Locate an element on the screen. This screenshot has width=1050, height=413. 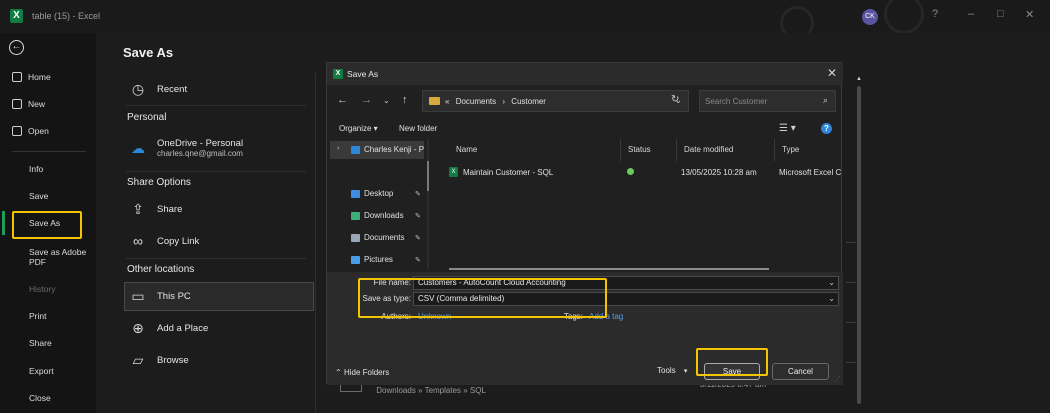
tree-item-onedrive: Charles Kenji - P is located at coordinates (387, 149).